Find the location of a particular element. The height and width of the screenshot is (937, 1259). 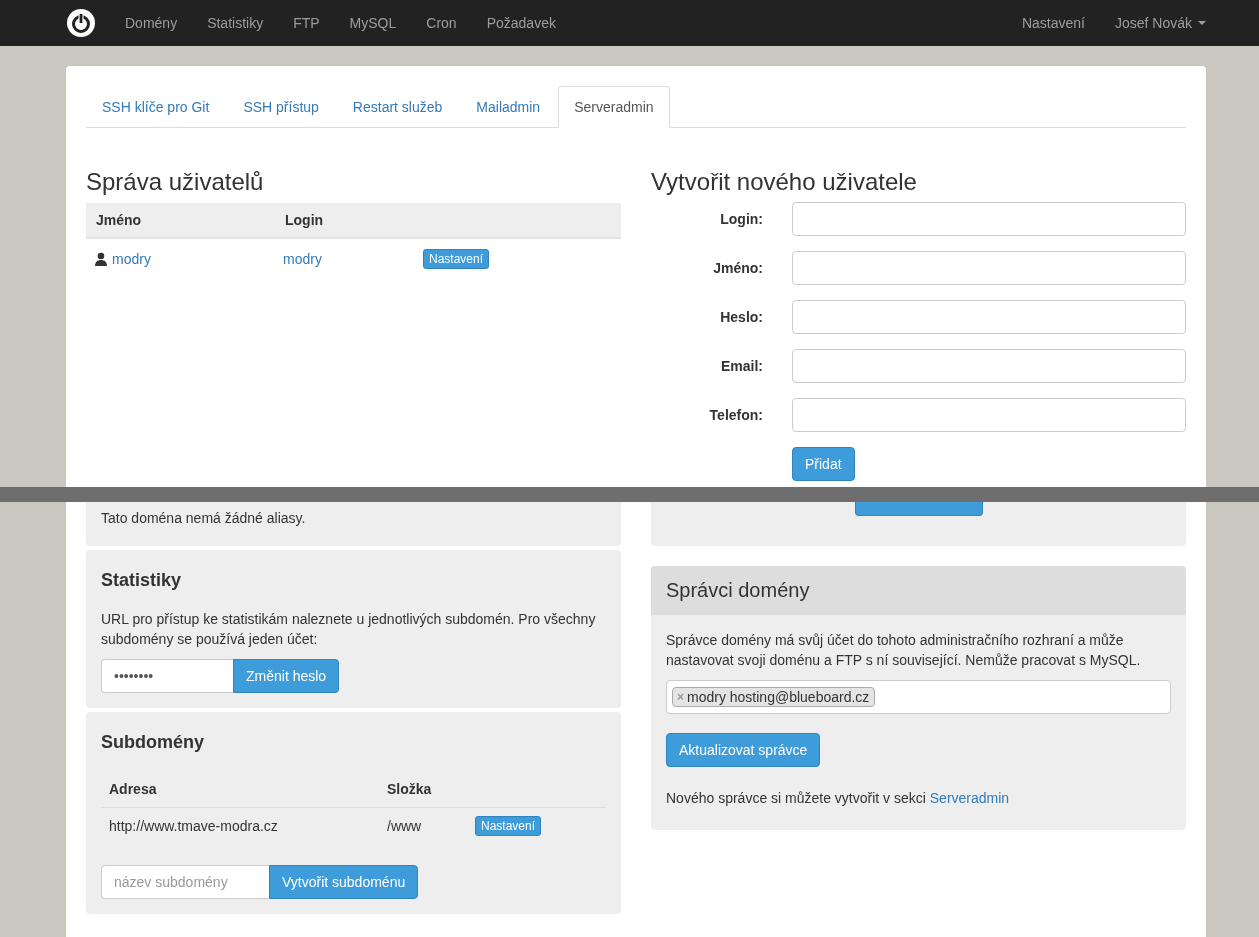

nav-link: Nastavení is located at coordinates (1053, 23).